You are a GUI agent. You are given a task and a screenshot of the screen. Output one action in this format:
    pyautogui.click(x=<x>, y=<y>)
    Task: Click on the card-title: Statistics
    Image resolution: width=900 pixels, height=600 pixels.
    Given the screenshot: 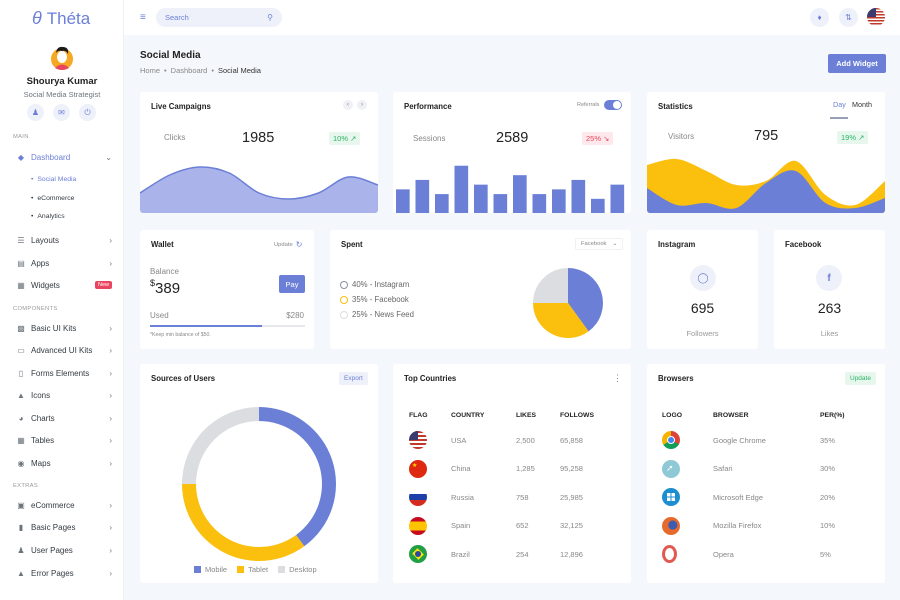 What is the action you would take?
    pyautogui.click(x=675, y=106)
    